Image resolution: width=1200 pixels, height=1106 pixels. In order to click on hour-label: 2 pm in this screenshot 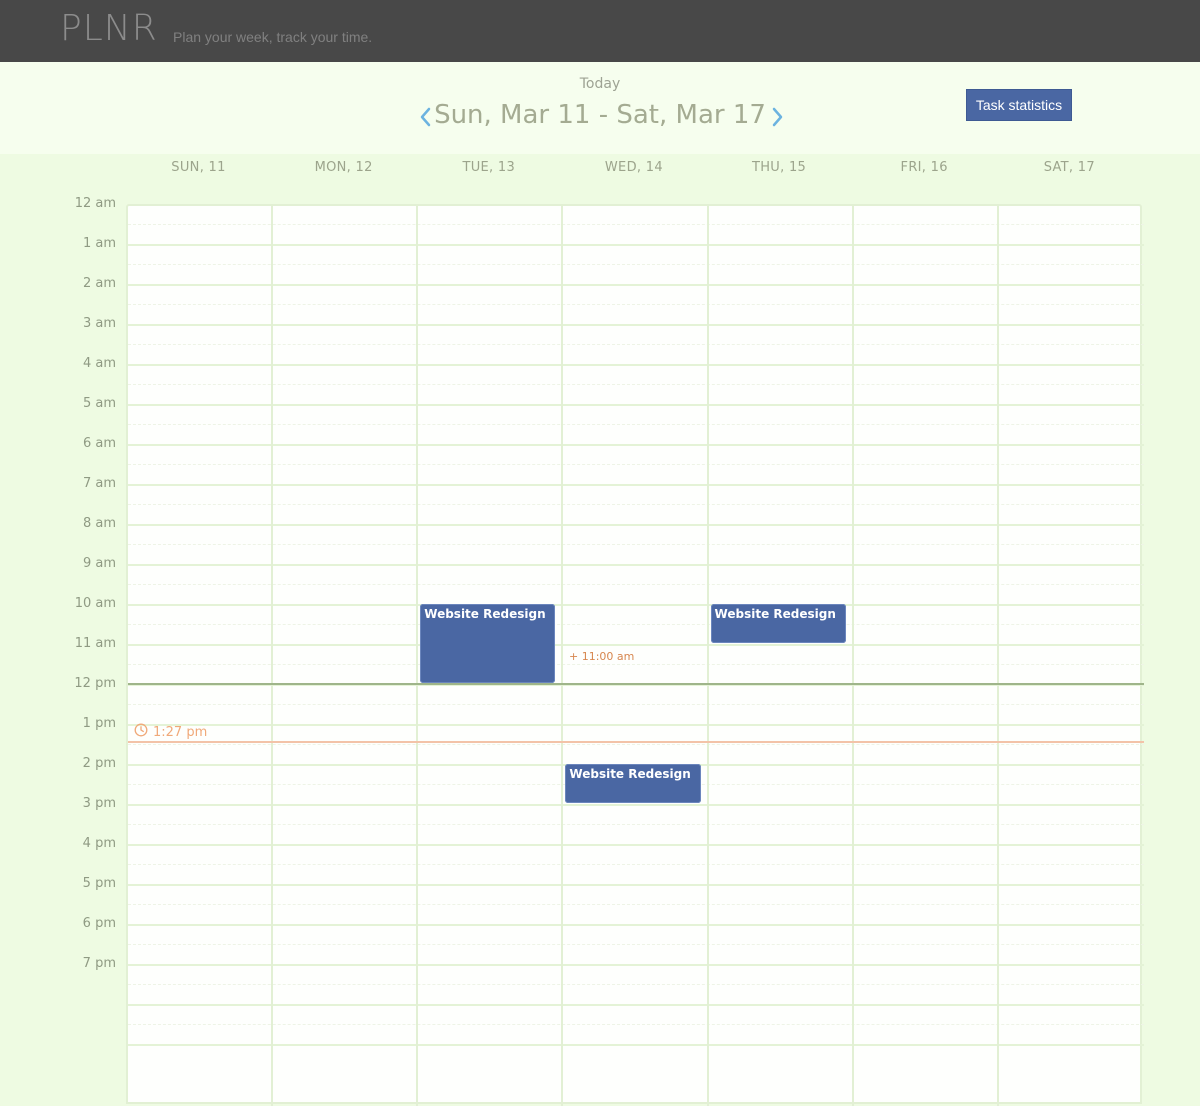, I will do `click(99, 763)`.